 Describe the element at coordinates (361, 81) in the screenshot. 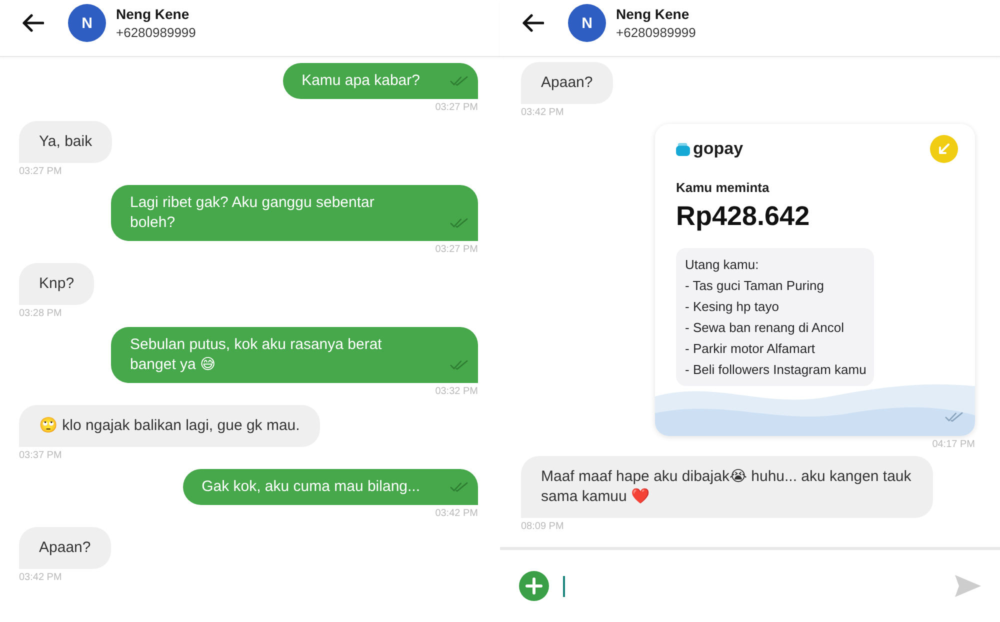

I see `message-text: Kamu apa kabar?` at that location.